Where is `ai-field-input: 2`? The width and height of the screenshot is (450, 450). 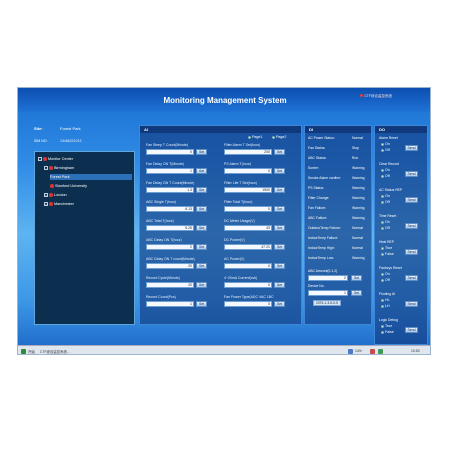 ai-field-input: 2 is located at coordinates (170, 247).